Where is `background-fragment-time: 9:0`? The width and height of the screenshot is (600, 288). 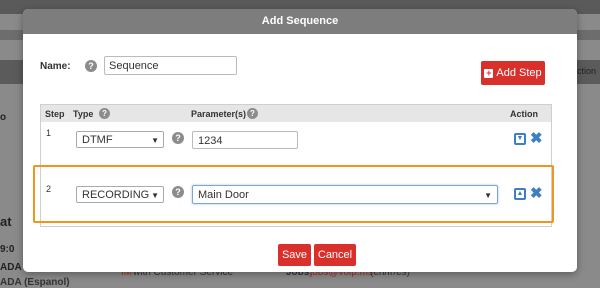
background-fragment-time: 9:0 is located at coordinates (7, 249).